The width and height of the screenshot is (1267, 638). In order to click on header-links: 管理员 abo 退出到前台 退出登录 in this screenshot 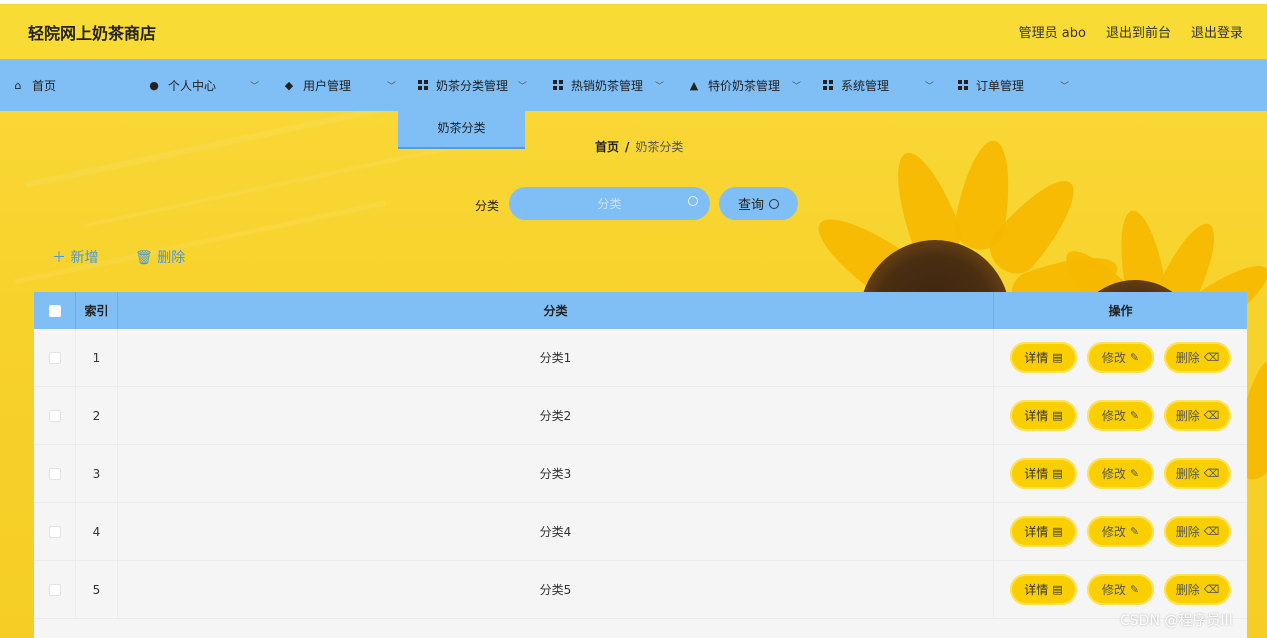, I will do `click(1131, 31)`.